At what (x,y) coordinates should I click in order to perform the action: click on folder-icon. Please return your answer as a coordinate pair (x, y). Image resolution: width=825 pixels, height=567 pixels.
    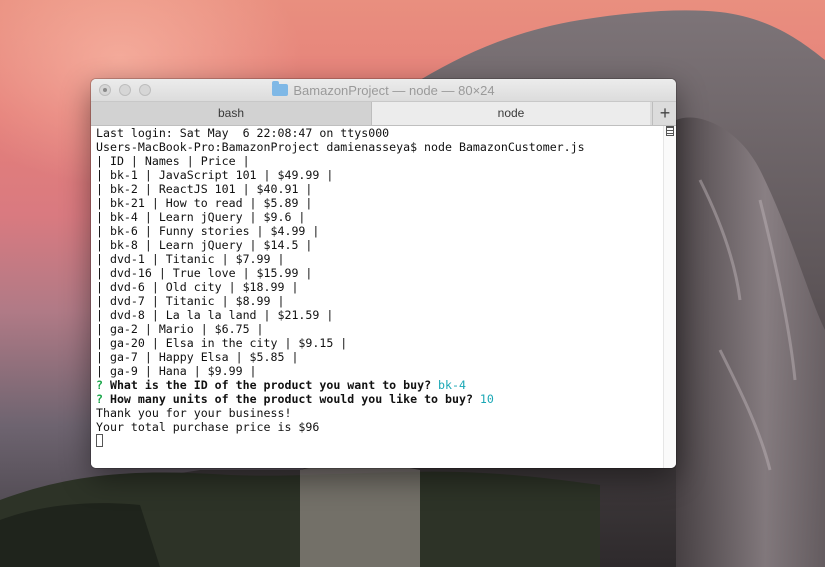
    Looking at the image, I should click on (280, 88).